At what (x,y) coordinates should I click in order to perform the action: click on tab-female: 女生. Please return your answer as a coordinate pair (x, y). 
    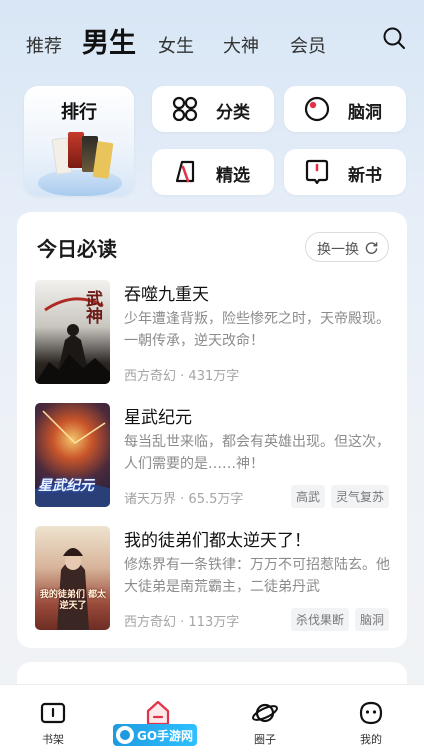
    Looking at the image, I should click on (176, 45).